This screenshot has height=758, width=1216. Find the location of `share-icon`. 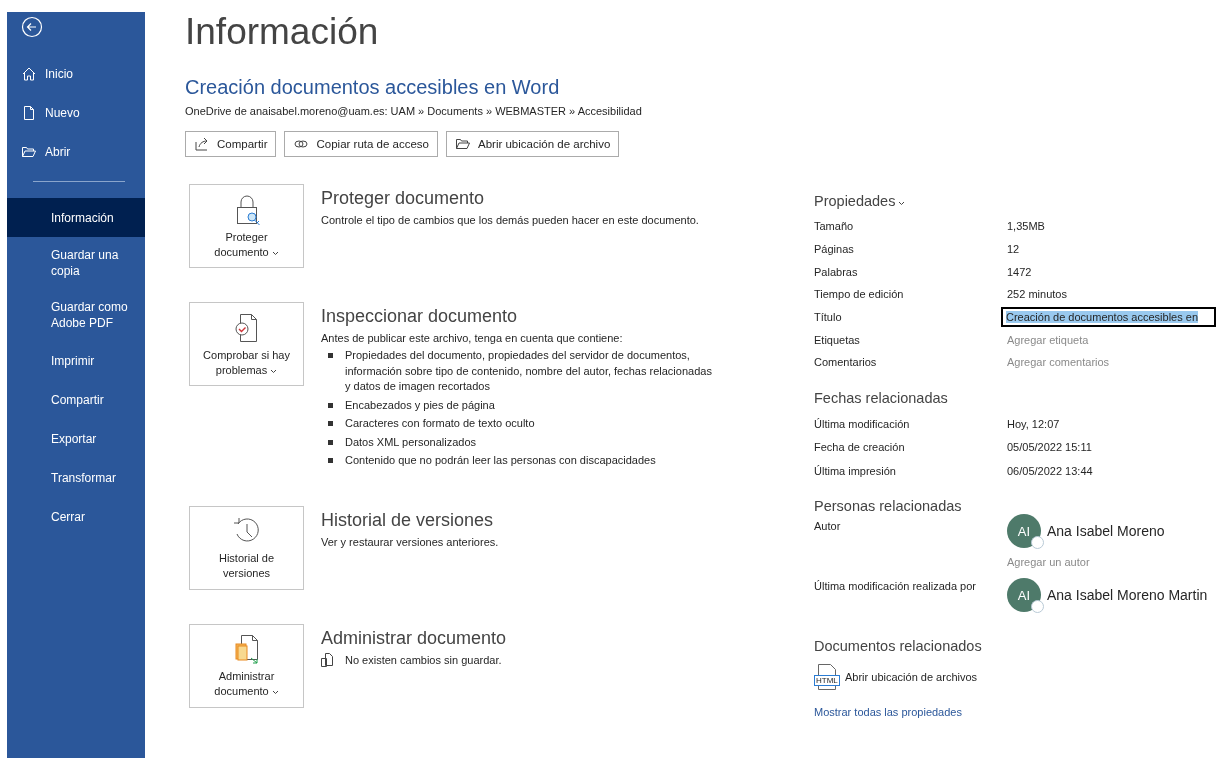

share-icon is located at coordinates (202, 144).